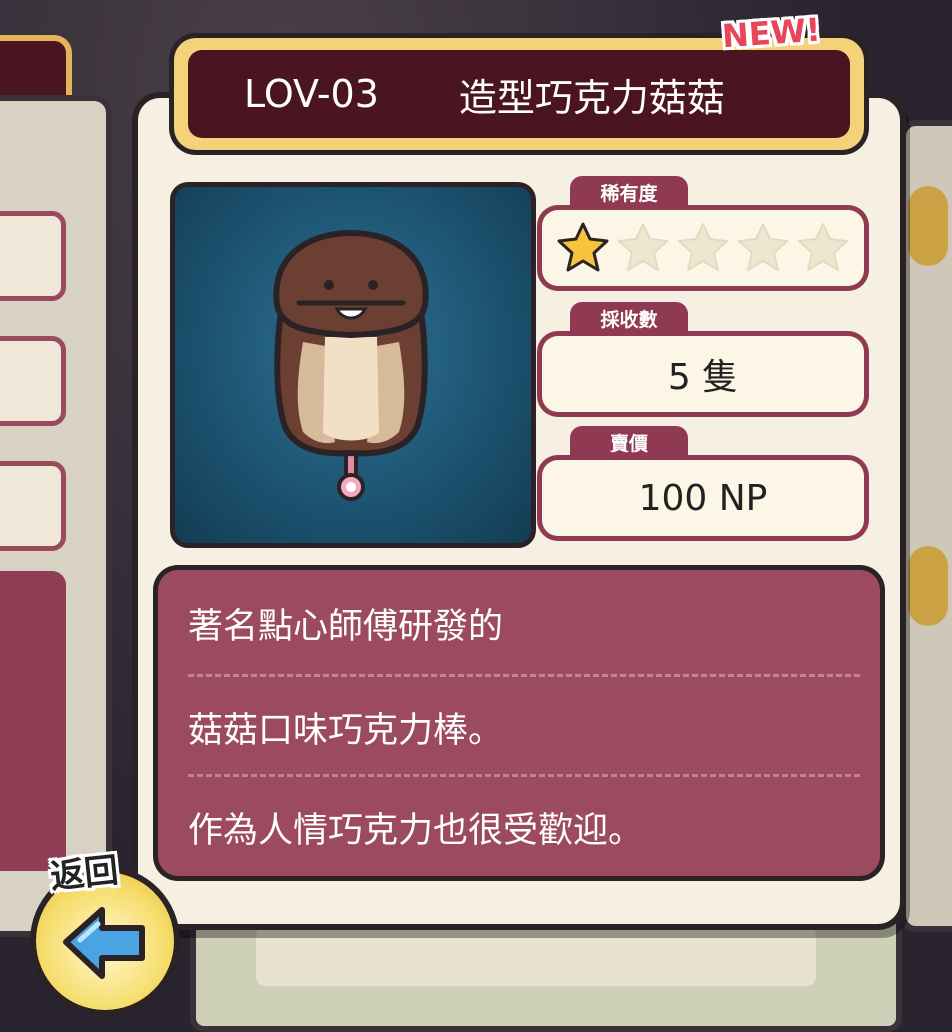  What do you see at coordinates (311, 94) in the screenshot?
I see `item-code: LOV-03` at bounding box center [311, 94].